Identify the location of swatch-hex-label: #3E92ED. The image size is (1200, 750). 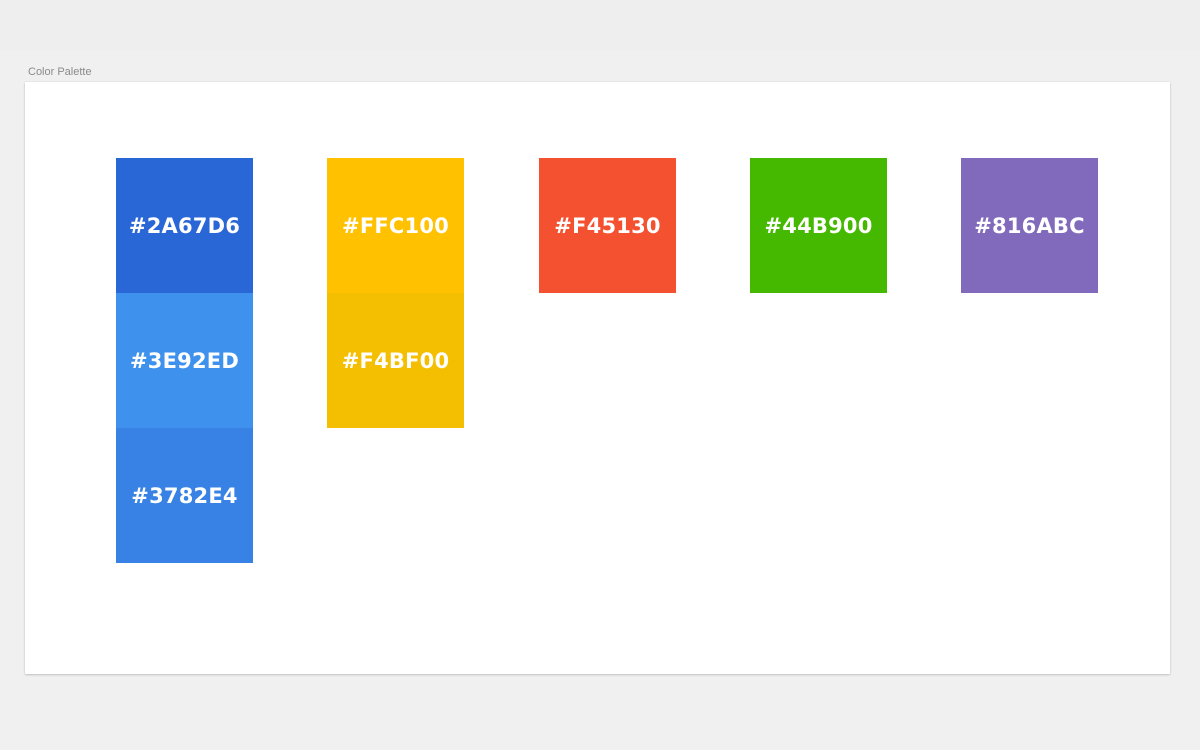
(184, 360).